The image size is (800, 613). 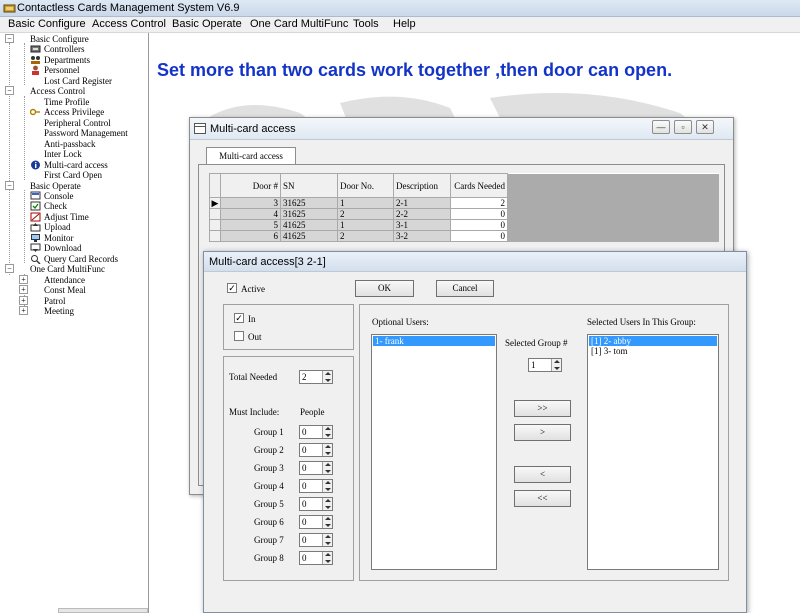 What do you see at coordinates (67, 60) in the screenshot?
I see `tree-departments: Departments` at bounding box center [67, 60].